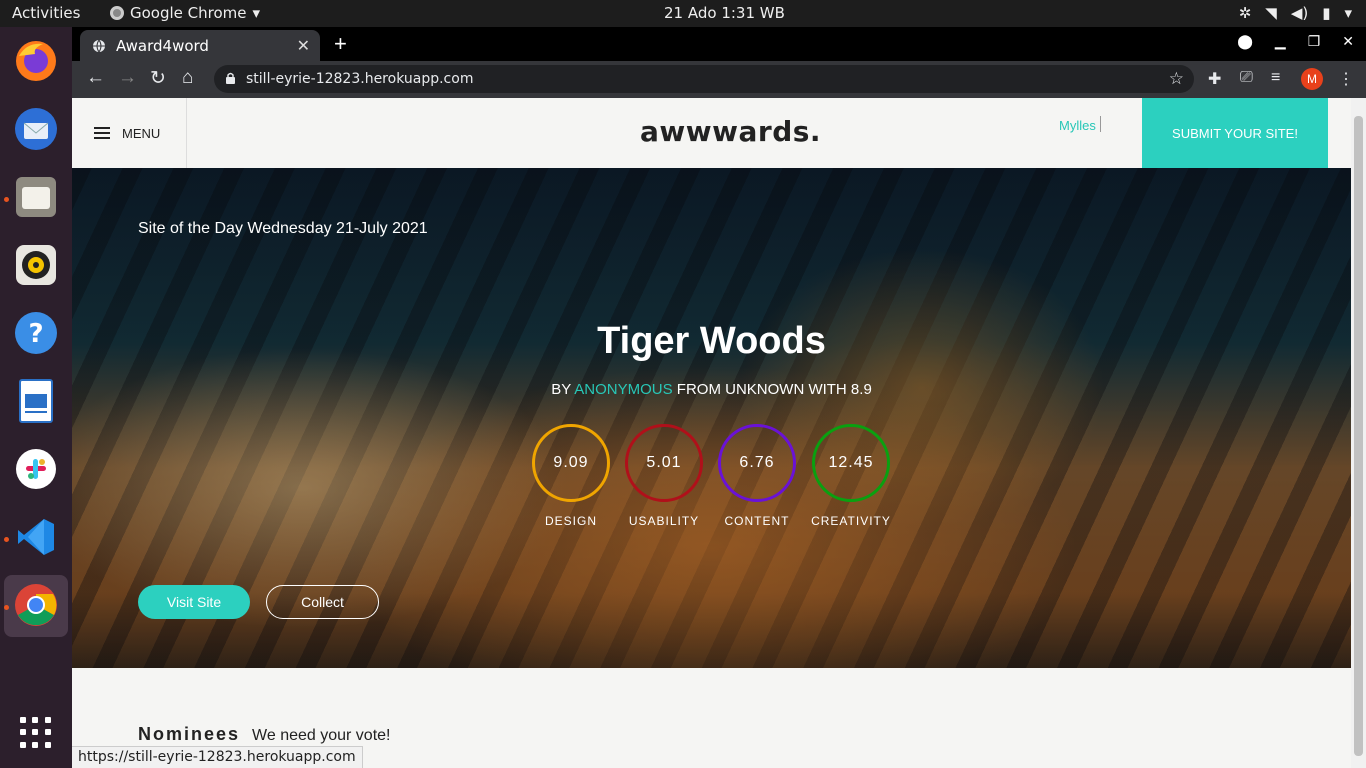 This screenshot has width=1366, height=768. I want to click on reload-icon: ↻, so click(158, 78).